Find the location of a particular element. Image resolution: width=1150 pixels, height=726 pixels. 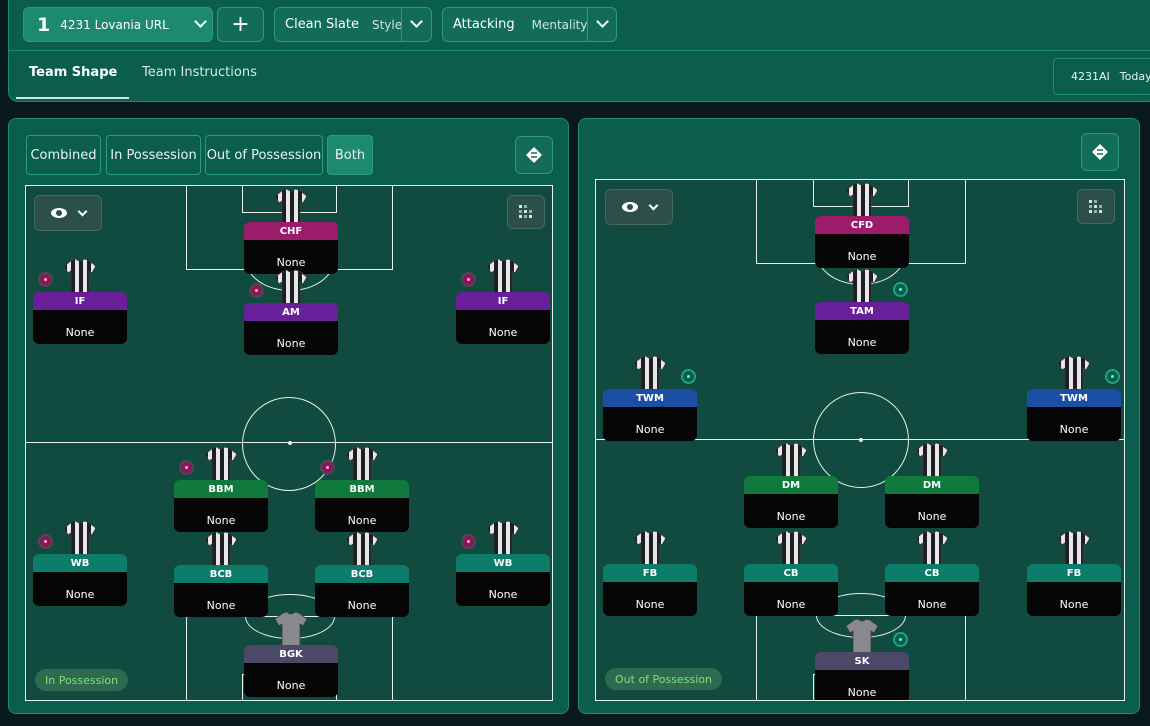

mentality-label: Mentality is located at coordinates (559, 24).